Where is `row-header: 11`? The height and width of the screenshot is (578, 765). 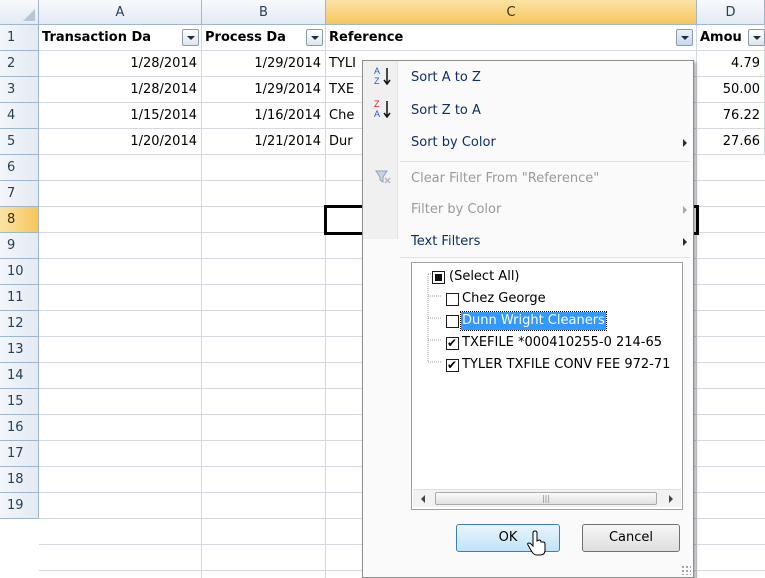 row-header: 11 is located at coordinates (19, 298).